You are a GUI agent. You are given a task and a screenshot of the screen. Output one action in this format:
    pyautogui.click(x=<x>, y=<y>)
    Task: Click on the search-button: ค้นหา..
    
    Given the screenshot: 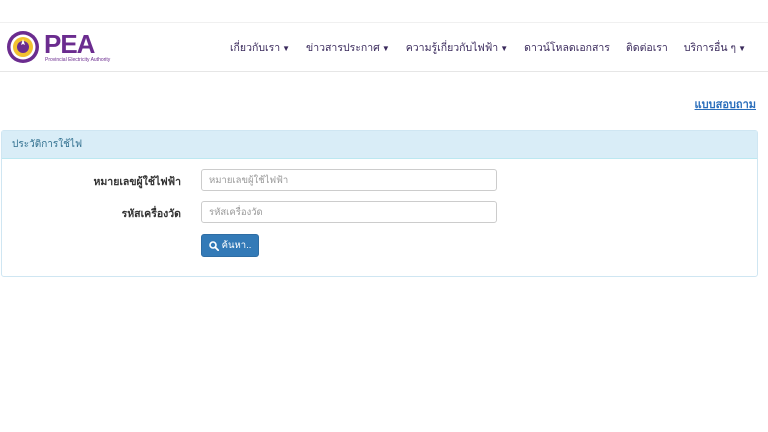 What is the action you would take?
    pyautogui.click(x=230, y=245)
    